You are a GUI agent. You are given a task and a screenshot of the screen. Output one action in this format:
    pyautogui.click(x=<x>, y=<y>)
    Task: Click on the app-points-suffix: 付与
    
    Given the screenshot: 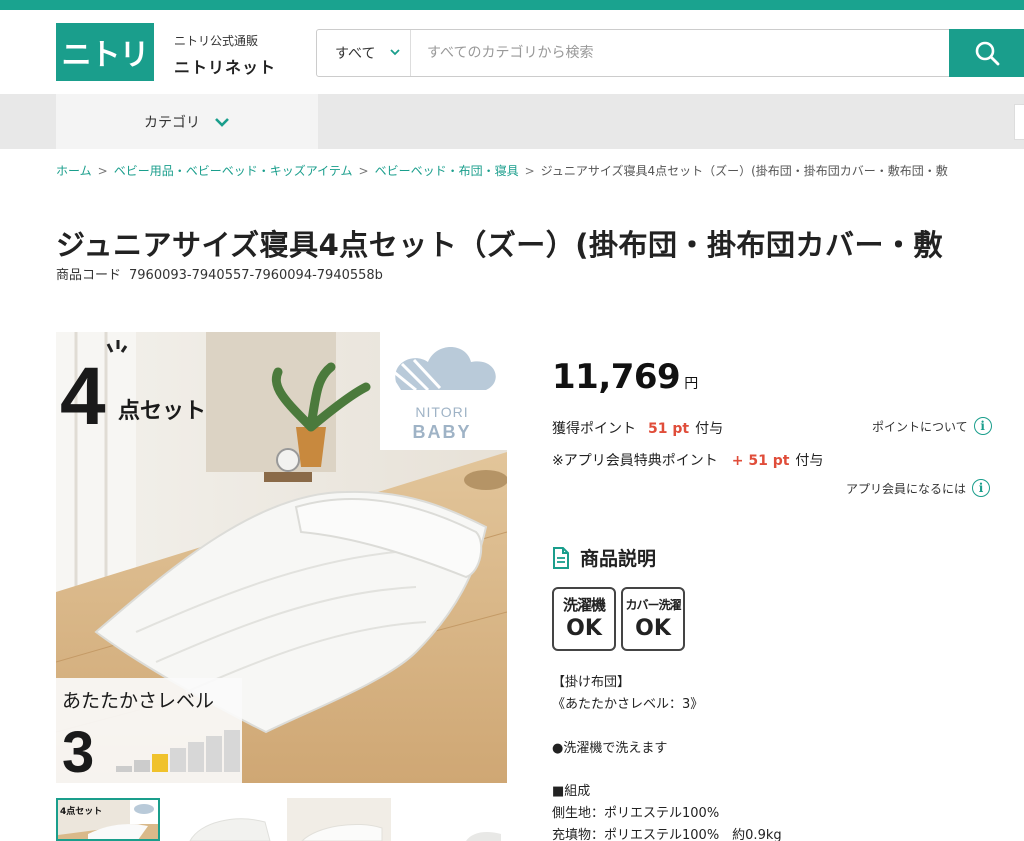 What is the action you would take?
    pyautogui.click(x=809, y=461)
    